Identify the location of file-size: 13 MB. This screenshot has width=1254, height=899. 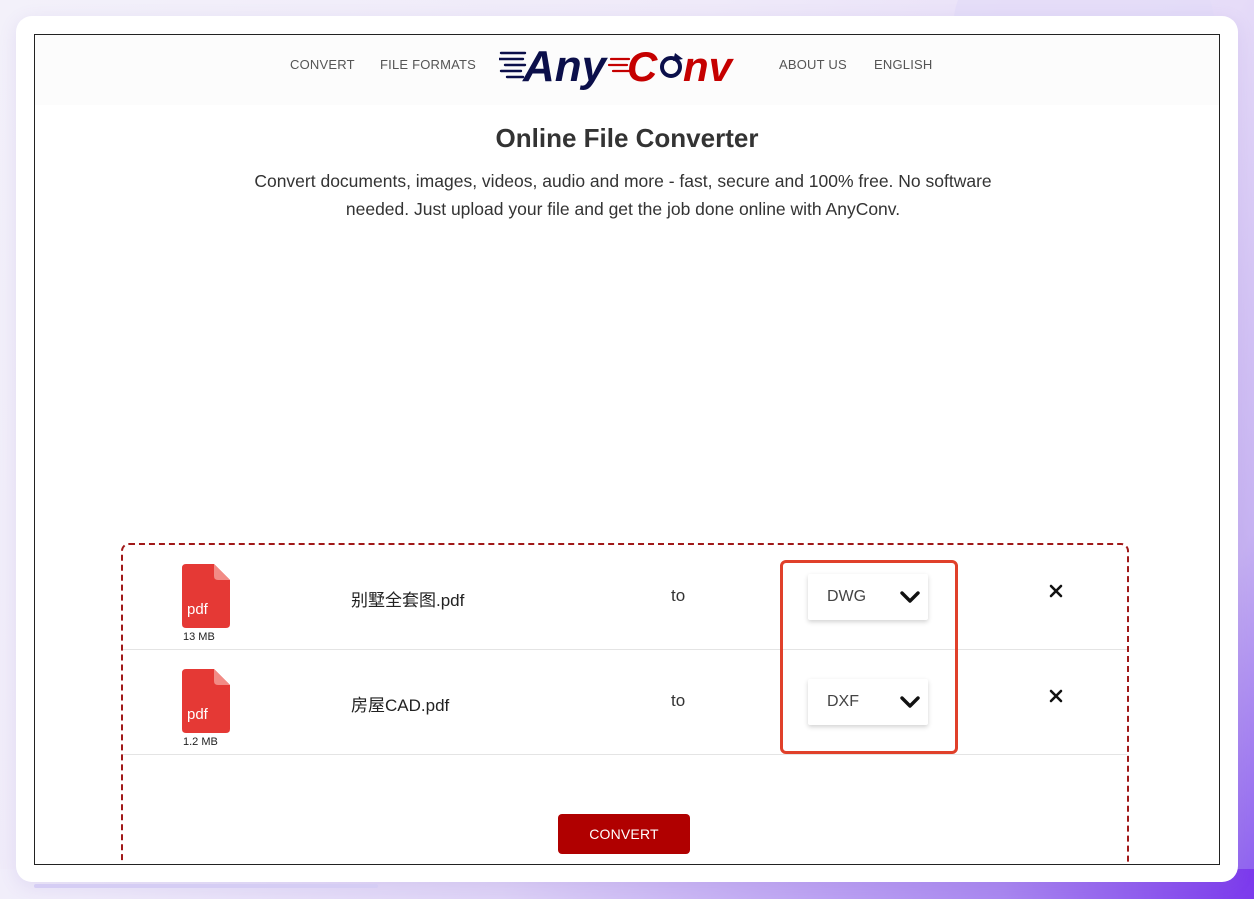
(199, 637).